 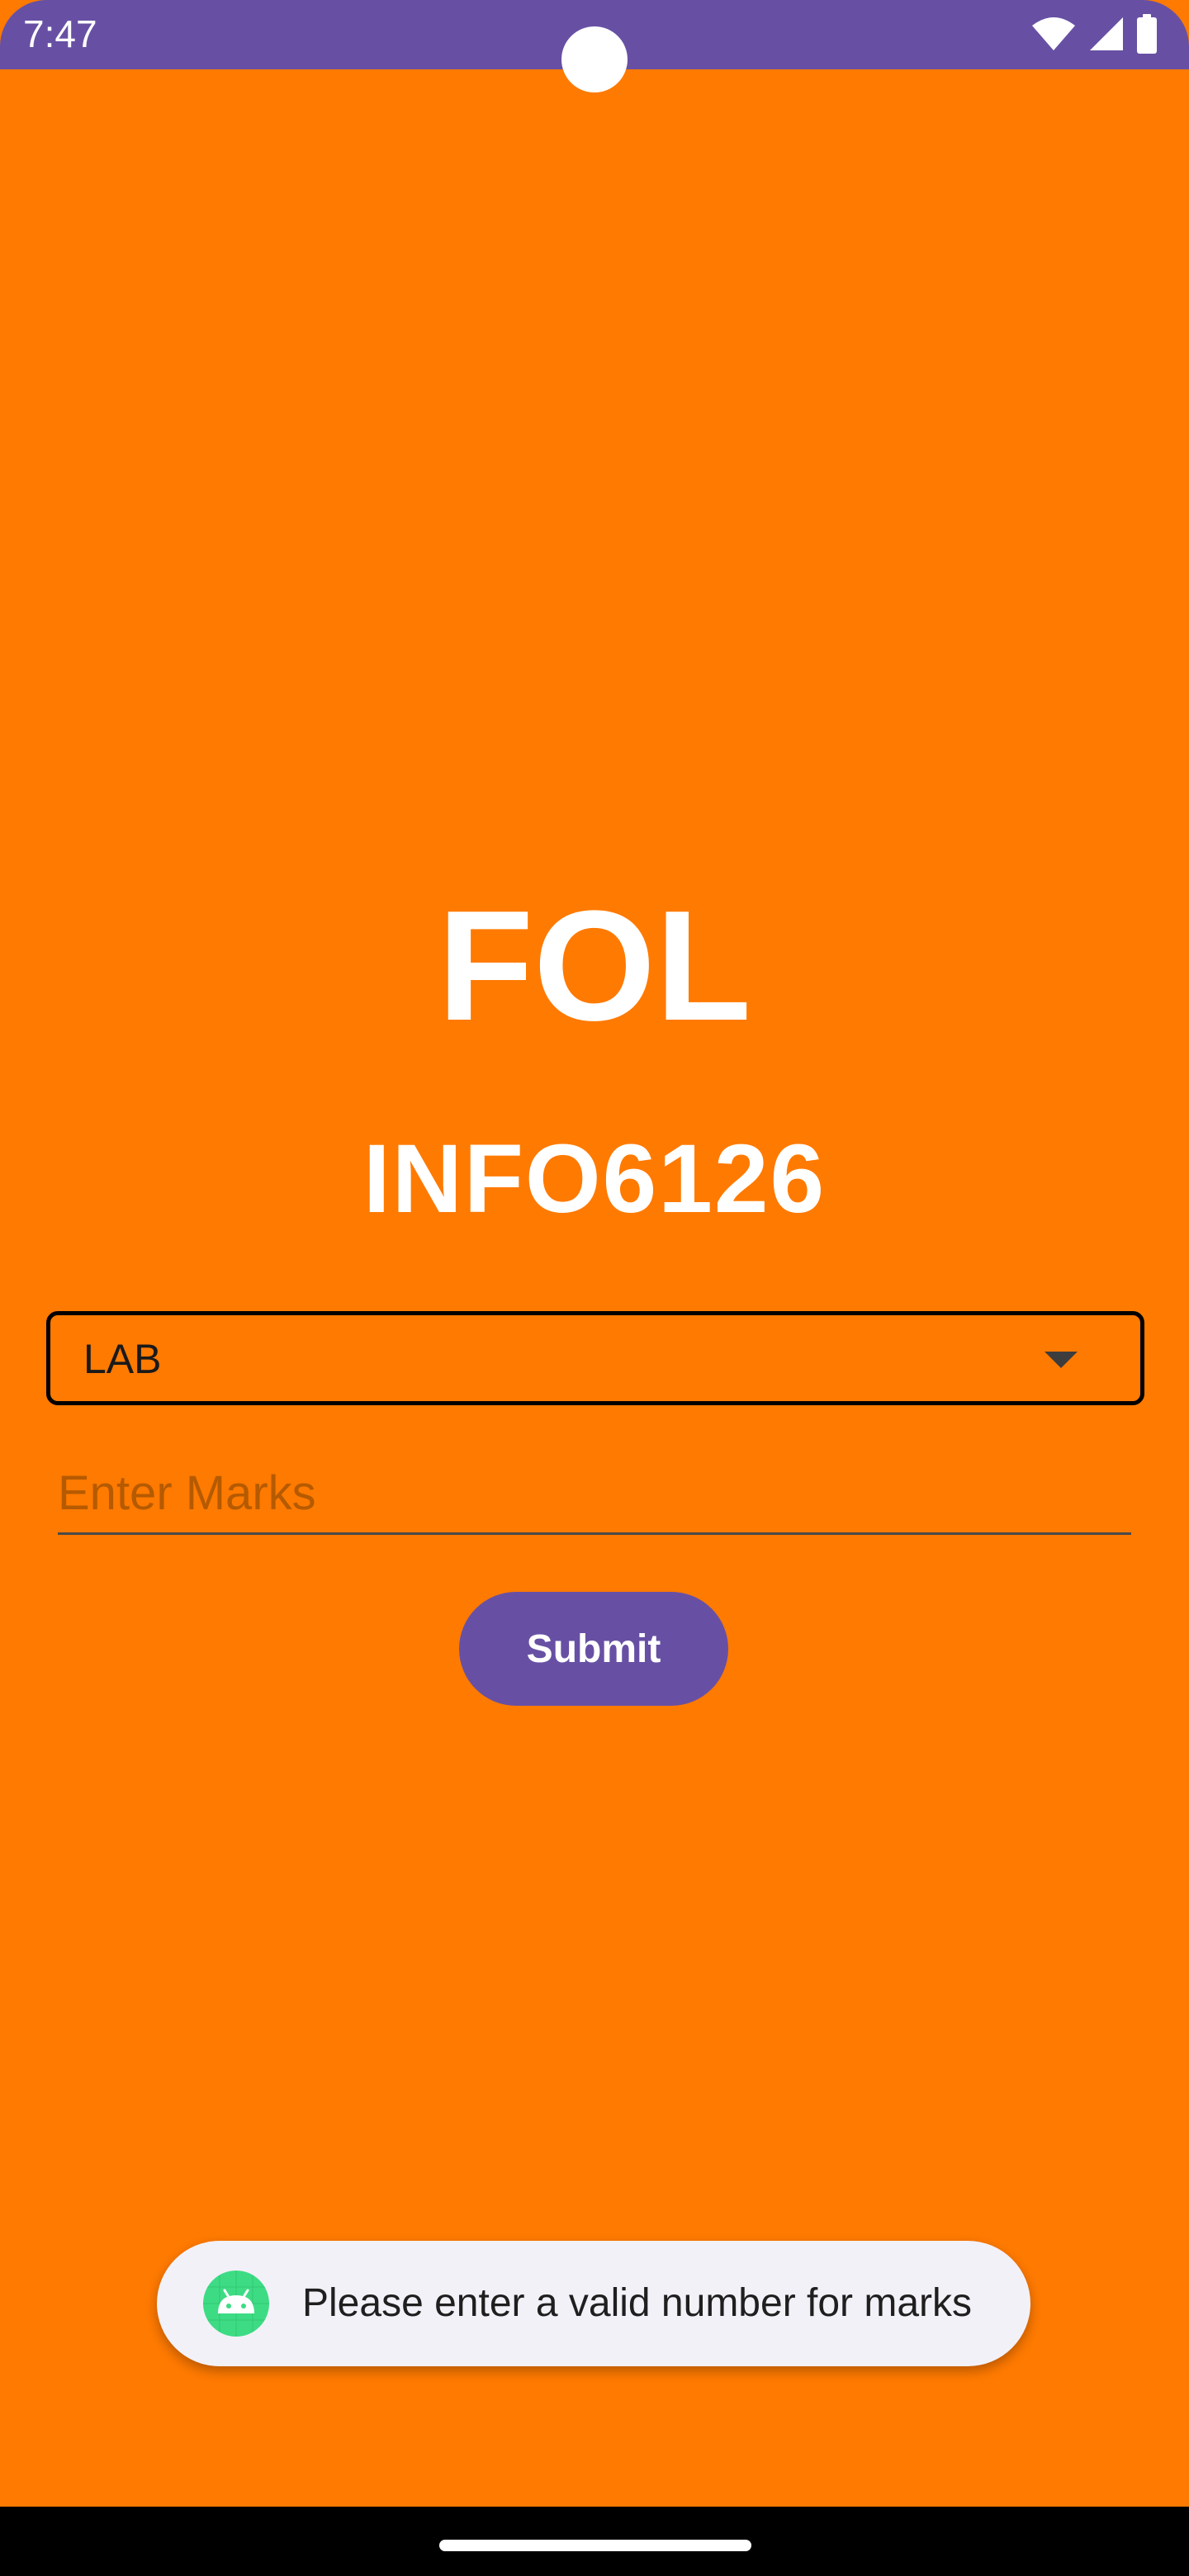 What do you see at coordinates (1053, 34) in the screenshot?
I see `wifi-icon` at bounding box center [1053, 34].